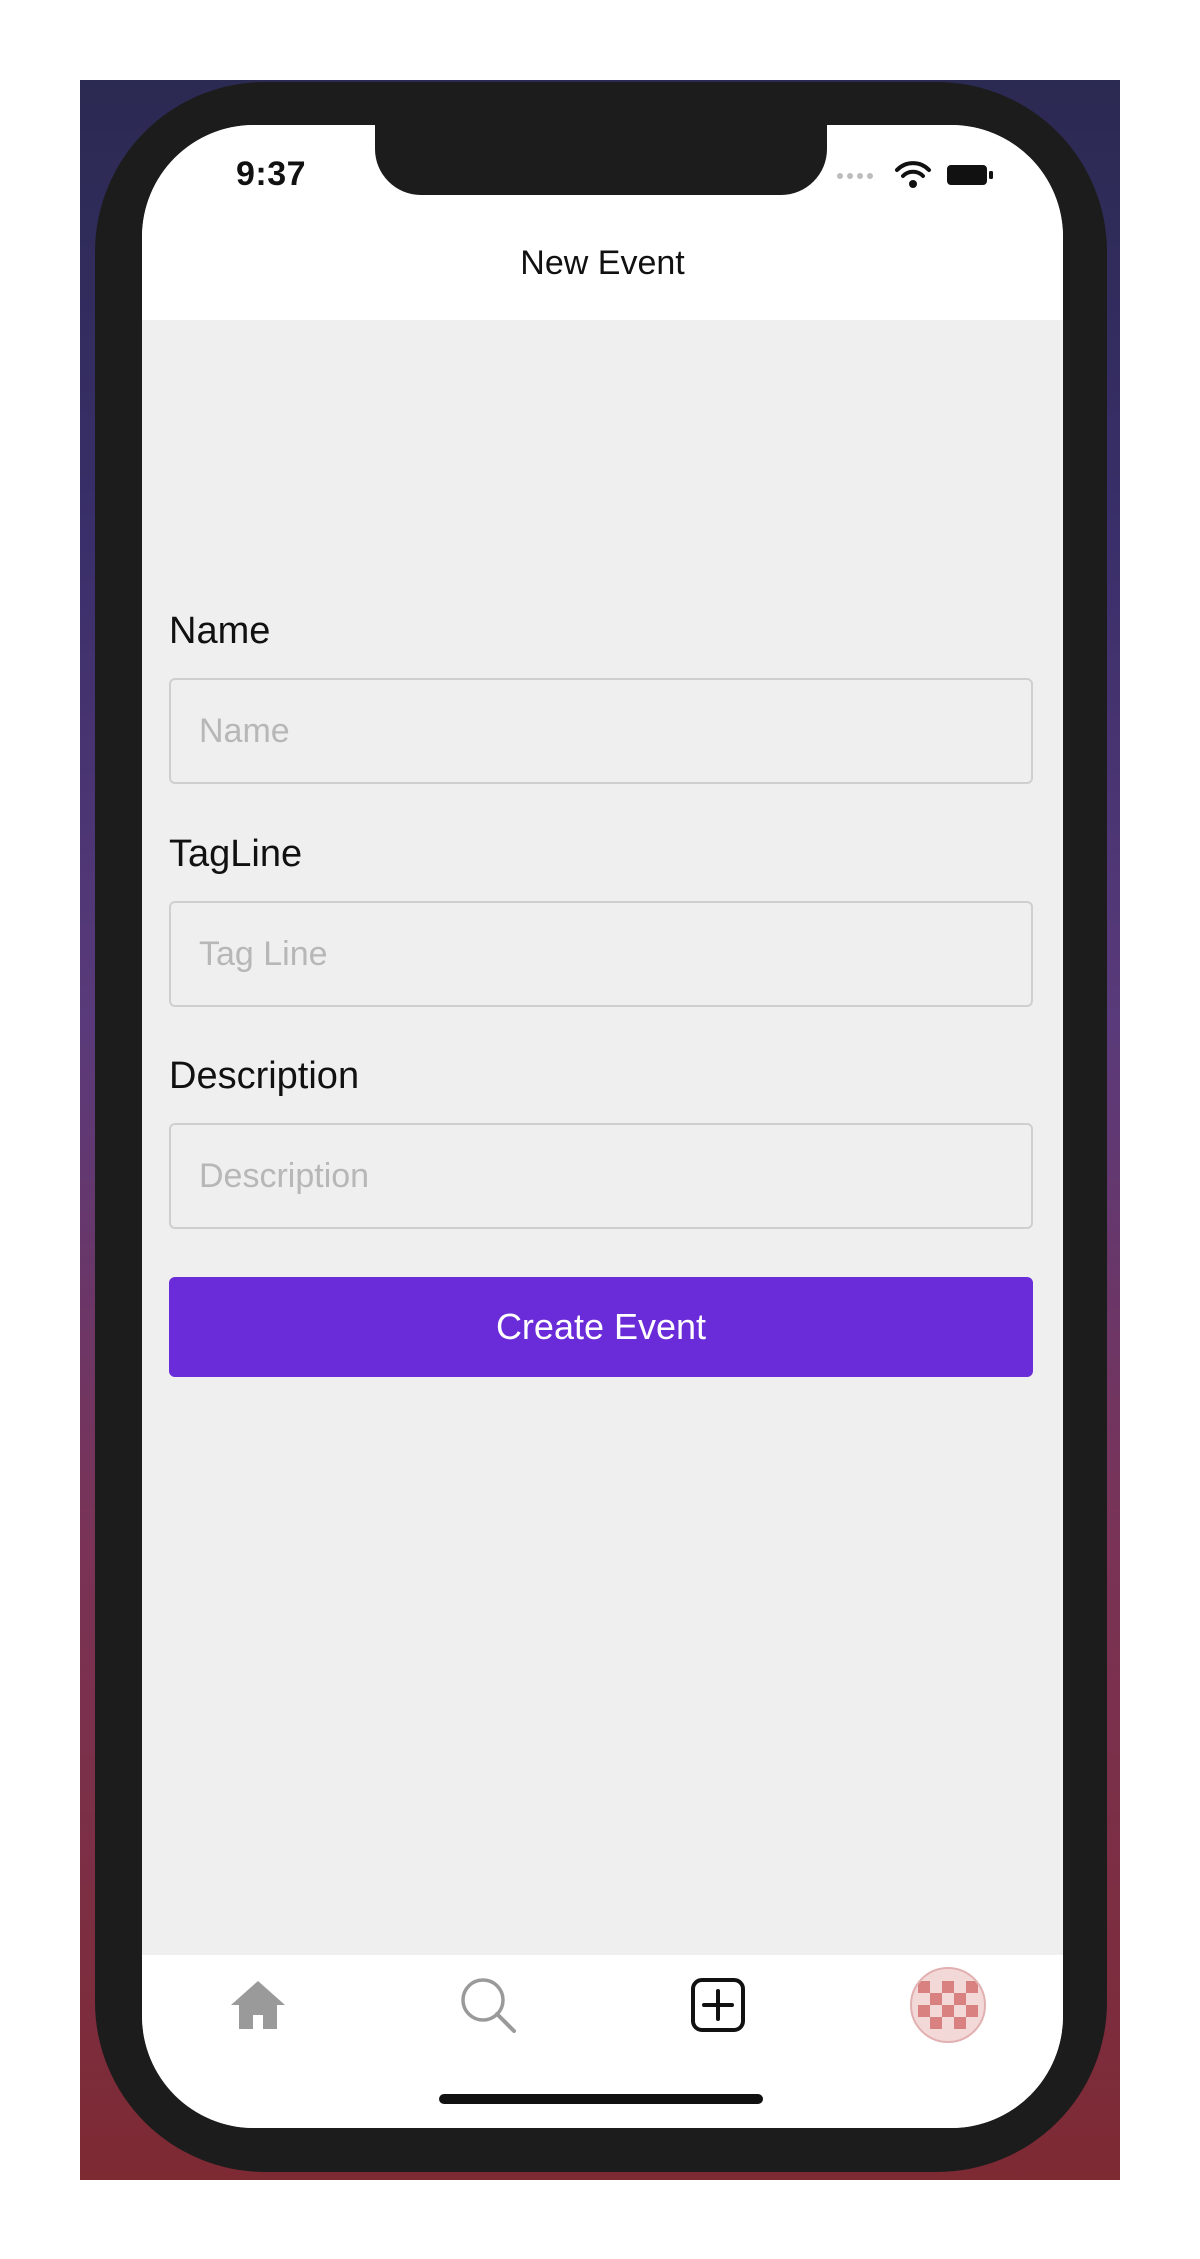 The width and height of the screenshot is (1200, 2259). I want to click on page-title: New Event, so click(602, 263).